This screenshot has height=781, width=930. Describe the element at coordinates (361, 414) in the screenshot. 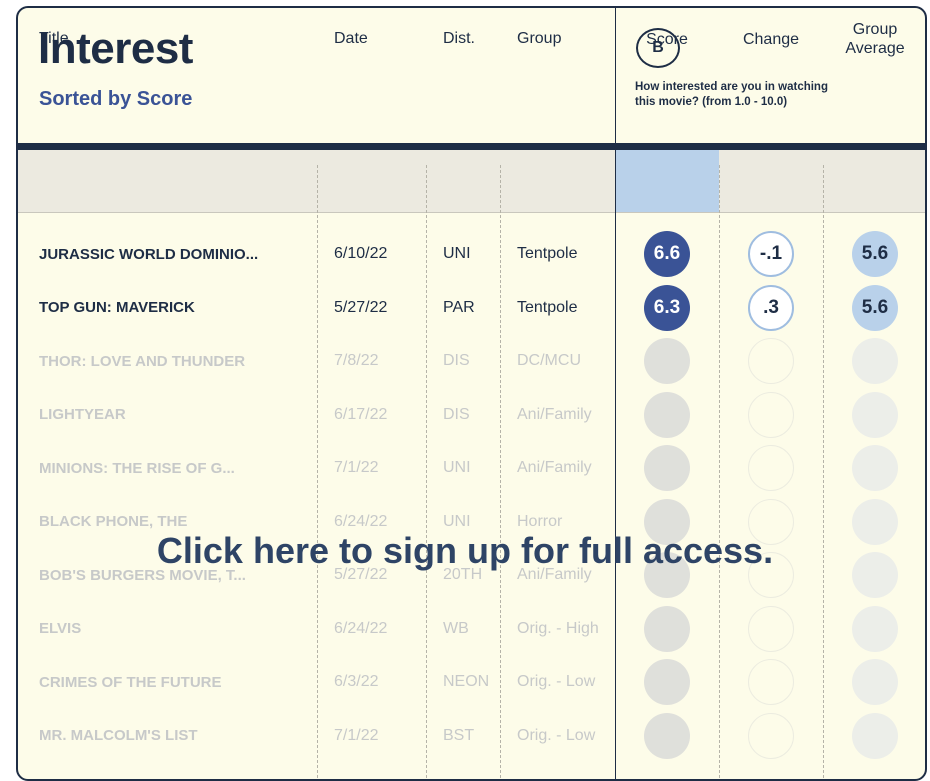

I see `row-date: 6/17/22` at that location.